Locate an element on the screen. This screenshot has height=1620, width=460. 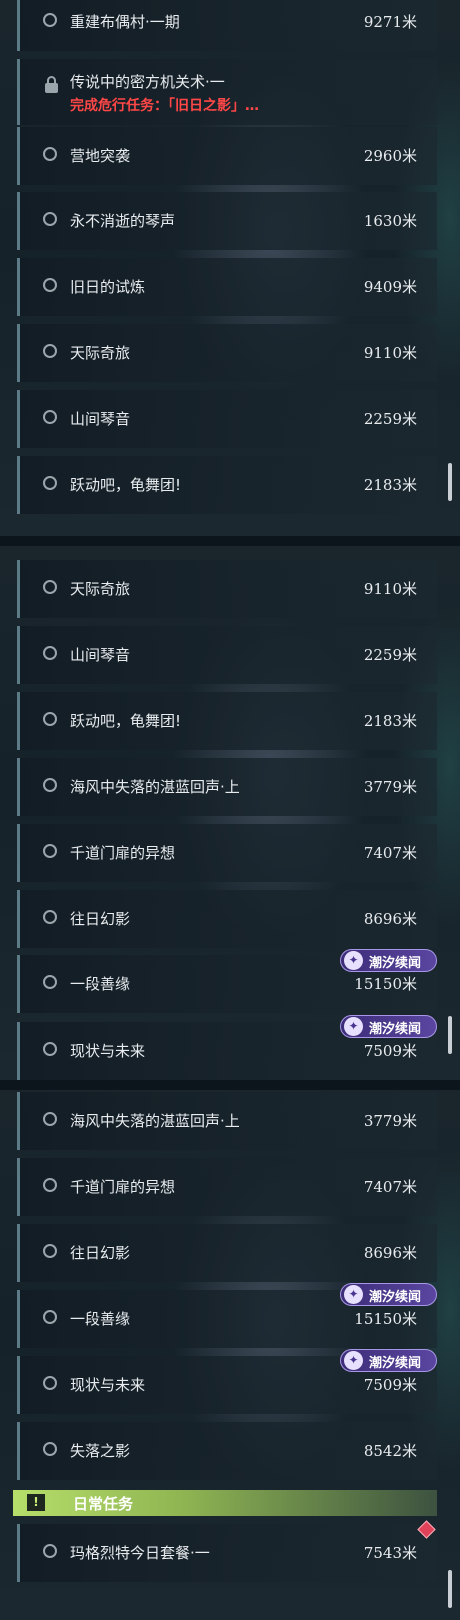
quest-name: 旧日的试炼 is located at coordinates (108, 287).